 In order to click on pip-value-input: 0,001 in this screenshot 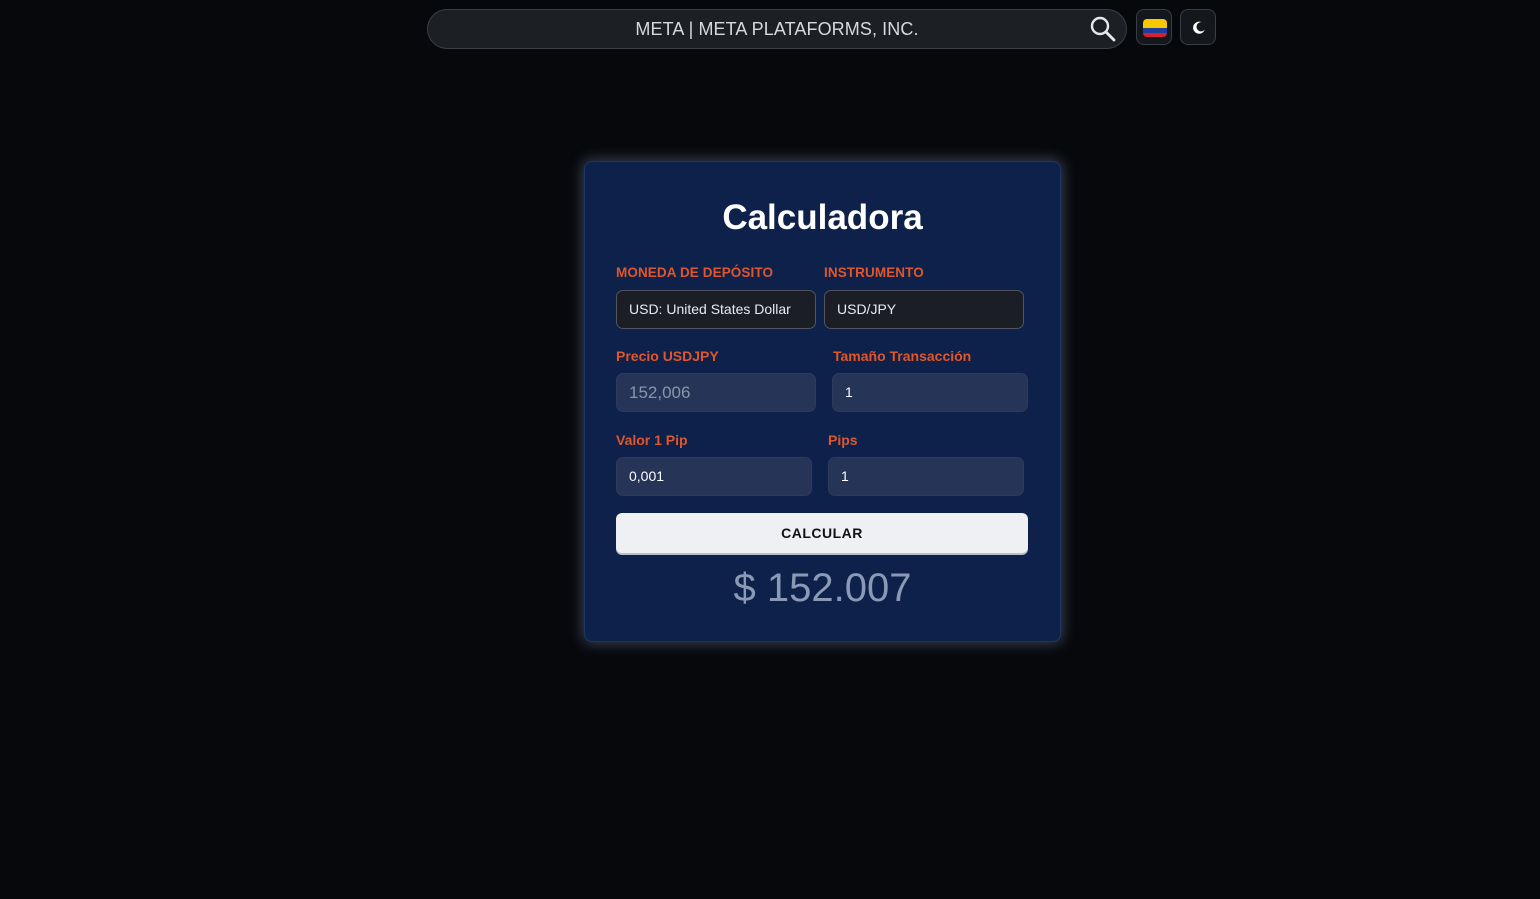, I will do `click(714, 476)`.